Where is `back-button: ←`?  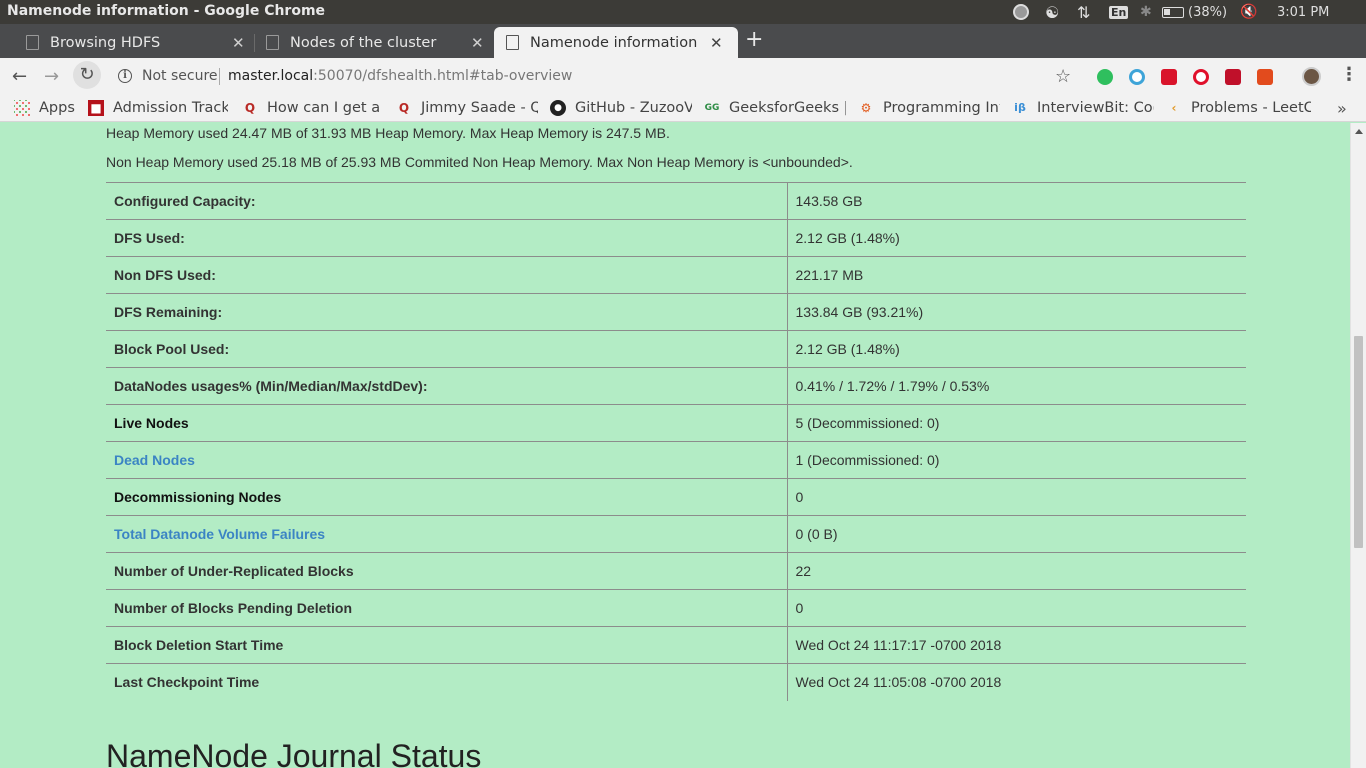 back-button: ← is located at coordinates (19, 76).